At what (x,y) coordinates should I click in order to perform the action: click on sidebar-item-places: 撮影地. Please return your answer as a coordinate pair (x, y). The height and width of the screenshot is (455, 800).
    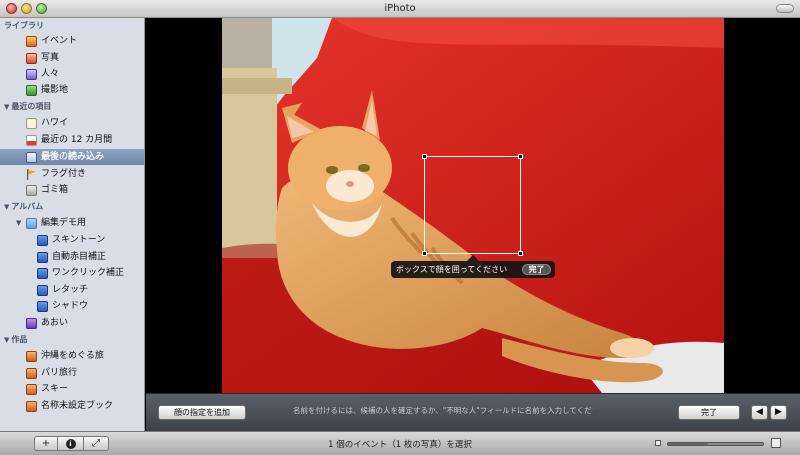
    Looking at the image, I should click on (72, 90).